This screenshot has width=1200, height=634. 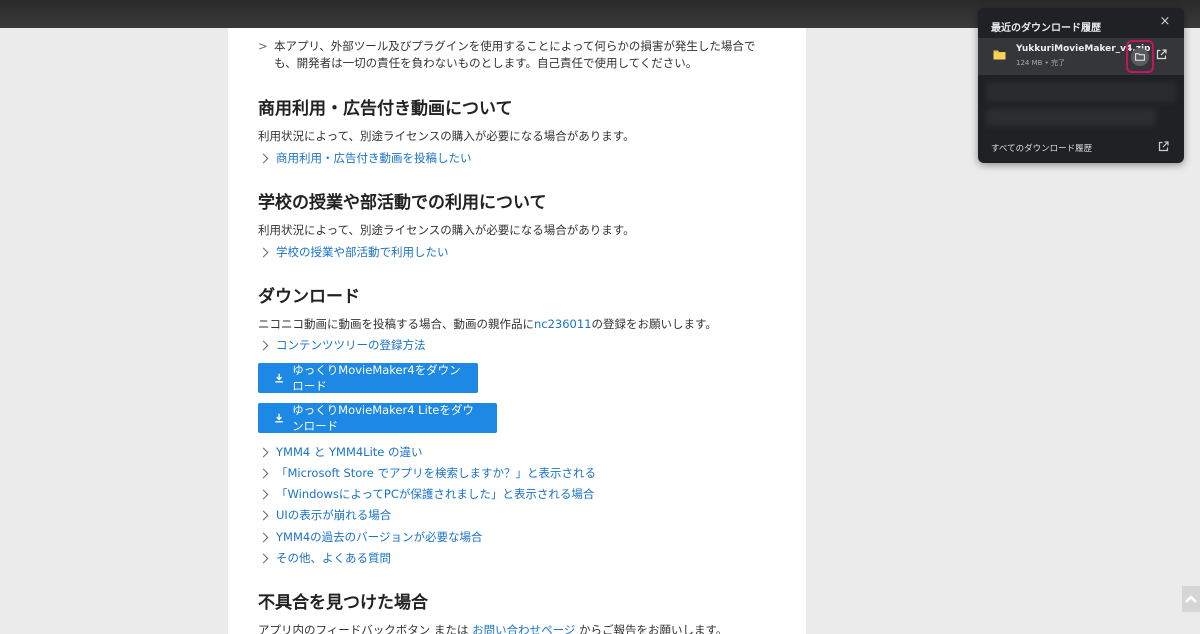 What do you see at coordinates (446, 230) in the screenshot?
I see `school-text: 利用状況によって、別途ライセンスの購入が必要になる場合があります。` at bounding box center [446, 230].